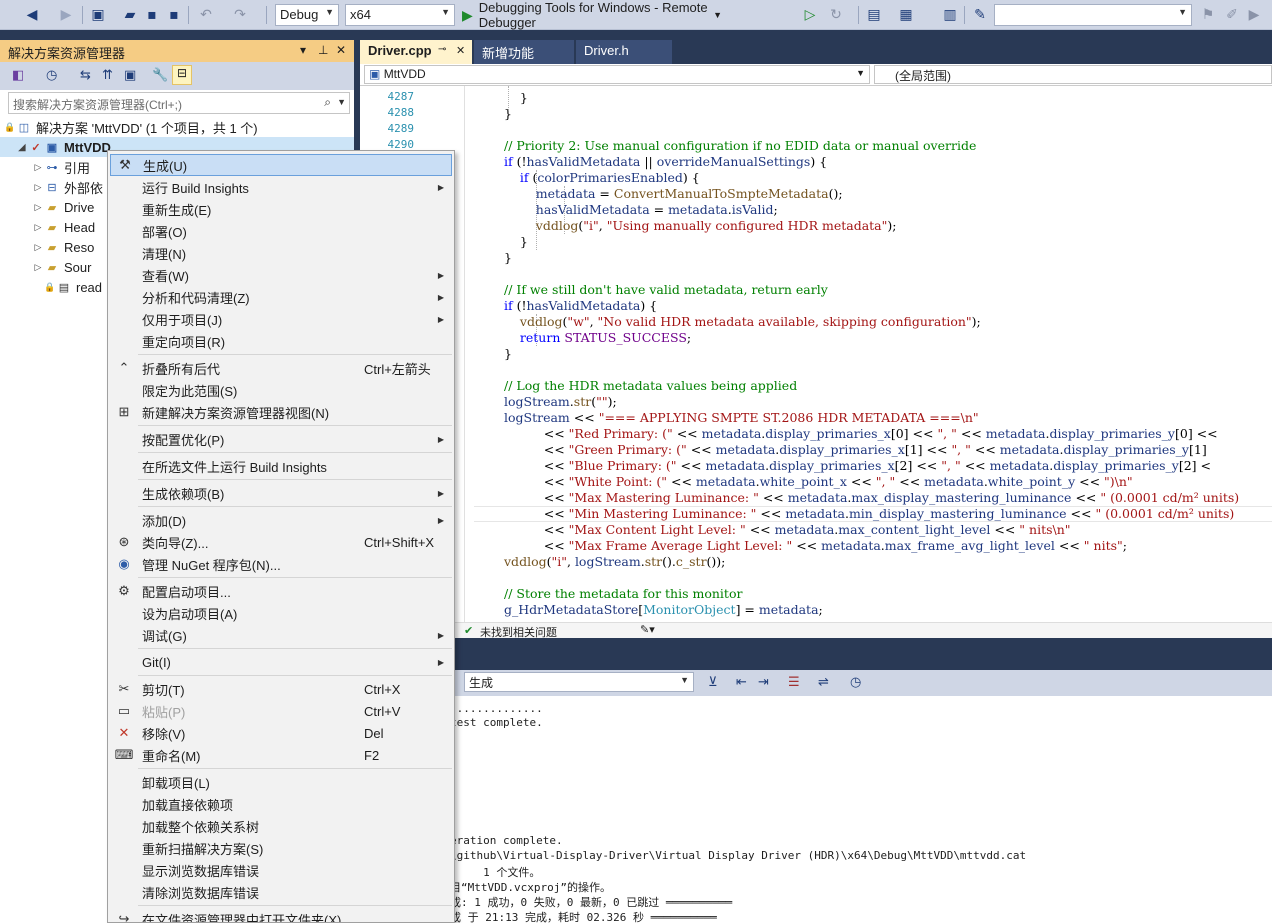 This screenshot has width=1272, height=923. Describe the element at coordinates (602, 178) in the screenshot. I see `code-line: if (colorPrimariesEnabled) {` at that location.